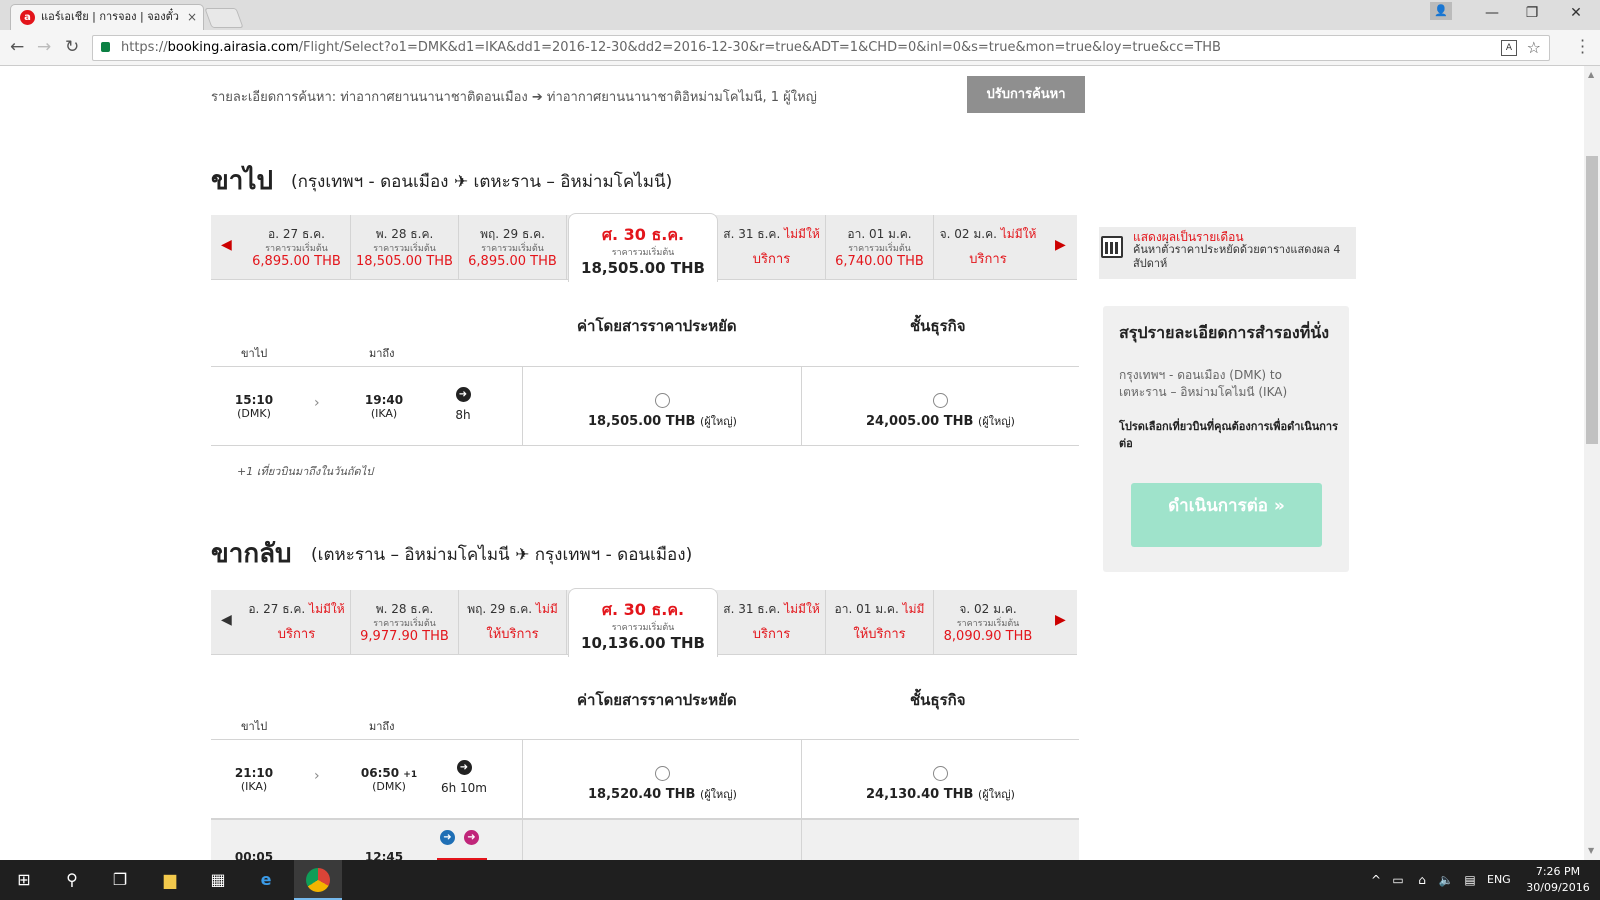  What do you see at coordinates (1592, 300) in the screenshot?
I see `scrollbar-thumb` at bounding box center [1592, 300].